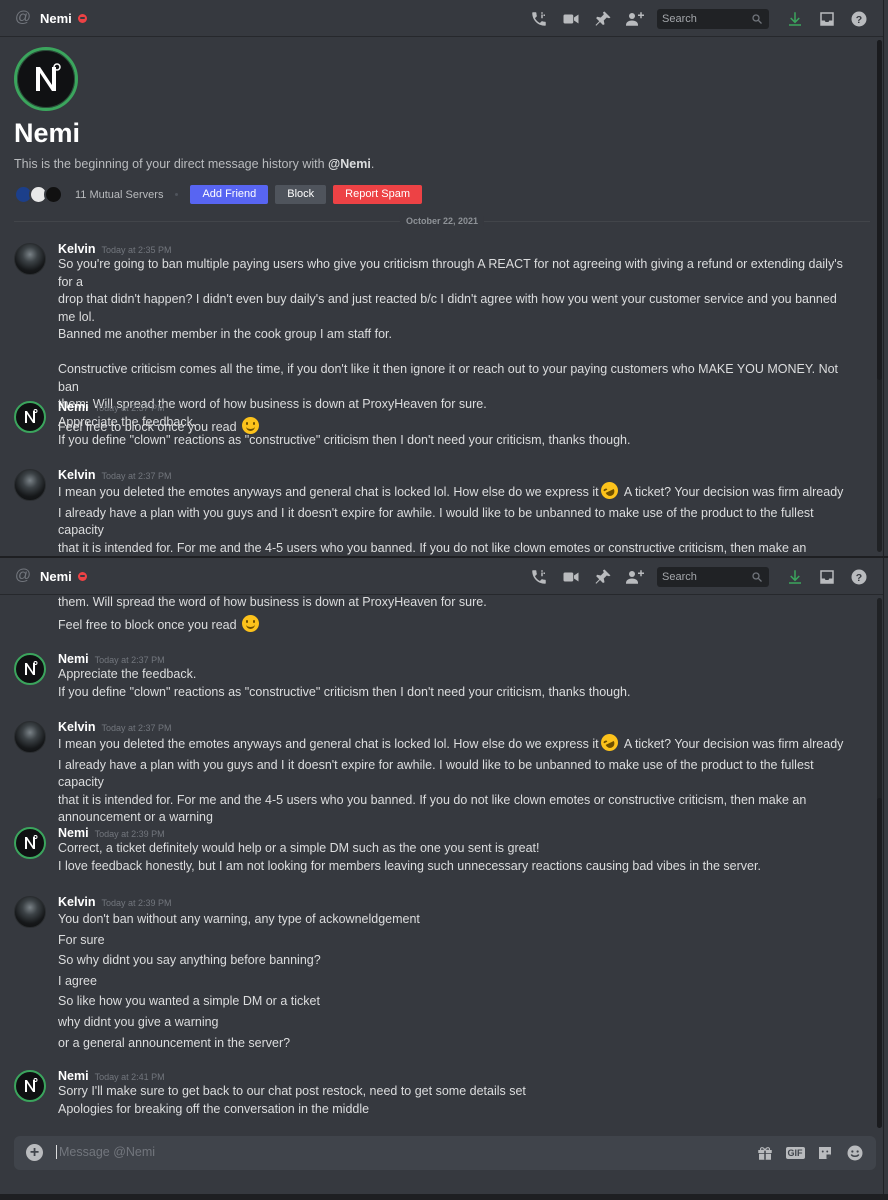 This screenshot has height=1200, width=888. I want to click on message-composer: + Message @Nemi GIF, so click(445, 1153).